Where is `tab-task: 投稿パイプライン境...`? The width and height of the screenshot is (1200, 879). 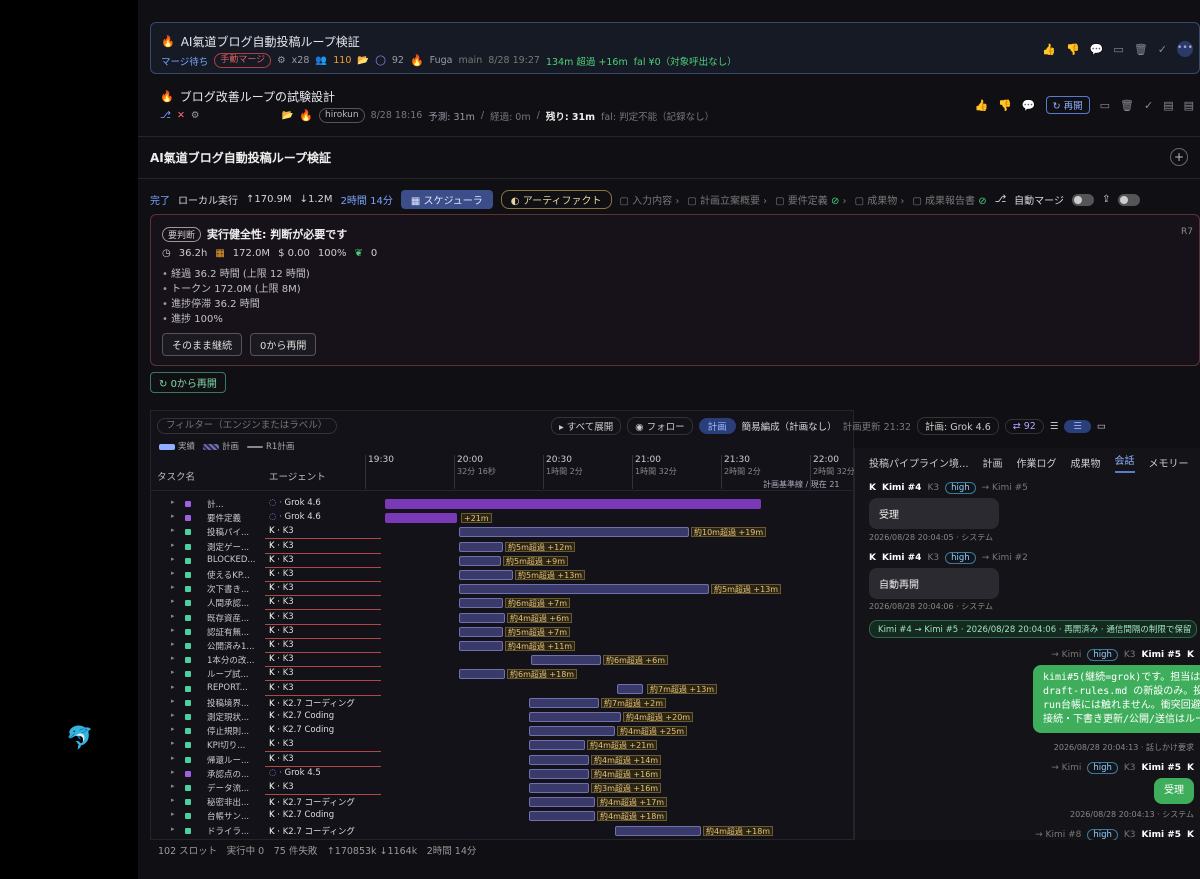 tab-task: 投稿パイプライン境... is located at coordinates (919, 462).